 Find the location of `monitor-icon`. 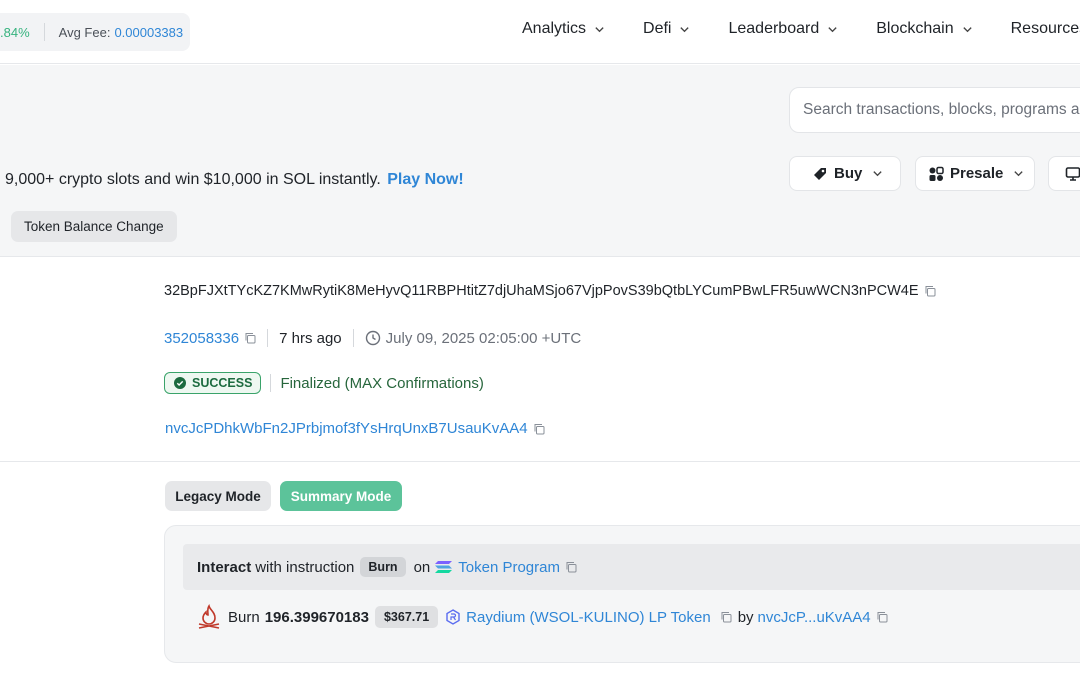

monitor-icon is located at coordinates (1072, 173).